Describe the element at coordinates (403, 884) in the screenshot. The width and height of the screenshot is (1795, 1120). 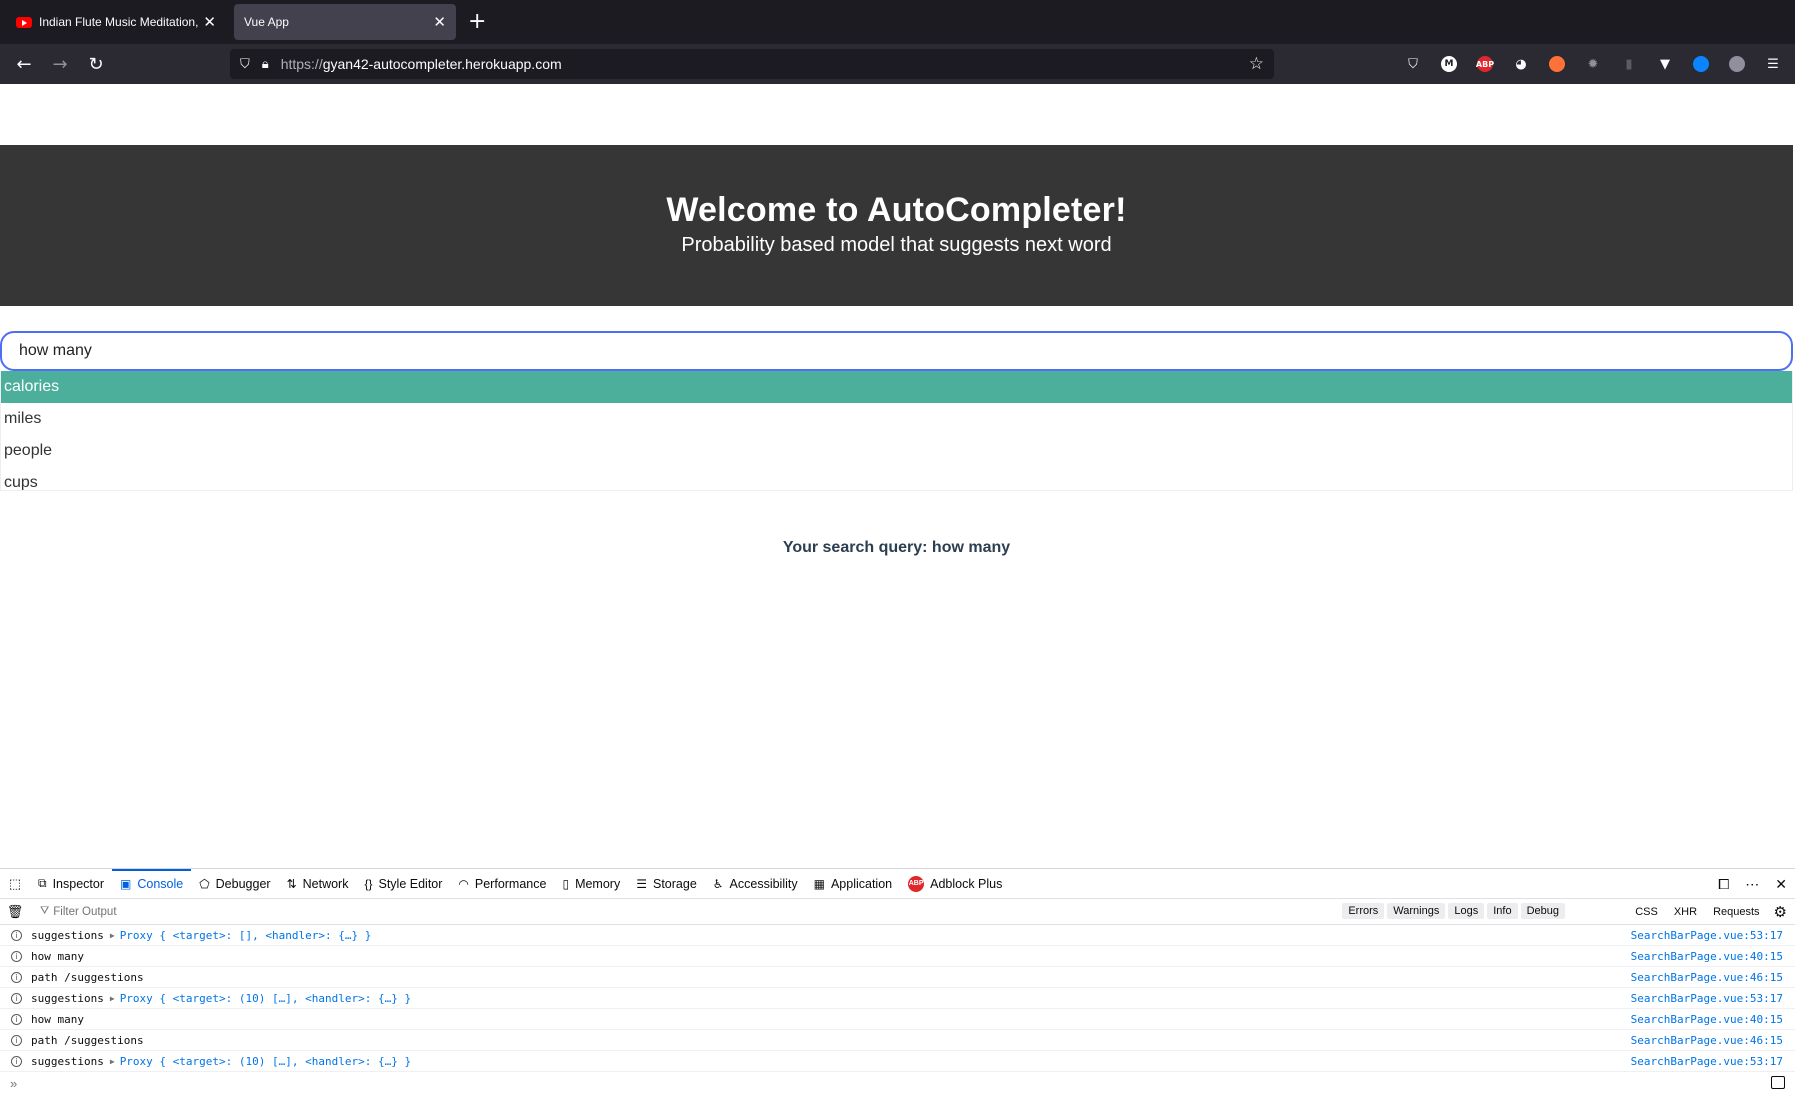
I see `tab-style-editor: {} Style Editor` at that location.